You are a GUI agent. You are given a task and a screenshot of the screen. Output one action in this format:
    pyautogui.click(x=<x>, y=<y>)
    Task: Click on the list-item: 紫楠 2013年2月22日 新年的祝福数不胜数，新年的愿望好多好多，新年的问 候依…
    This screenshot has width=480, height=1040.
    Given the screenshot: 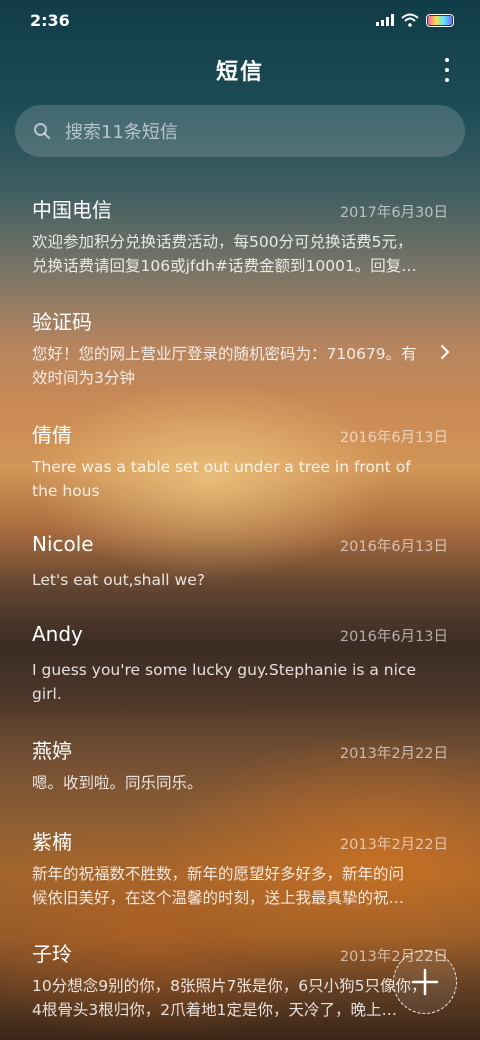 What is the action you would take?
    pyautogui.click(x=240, y=868)
    